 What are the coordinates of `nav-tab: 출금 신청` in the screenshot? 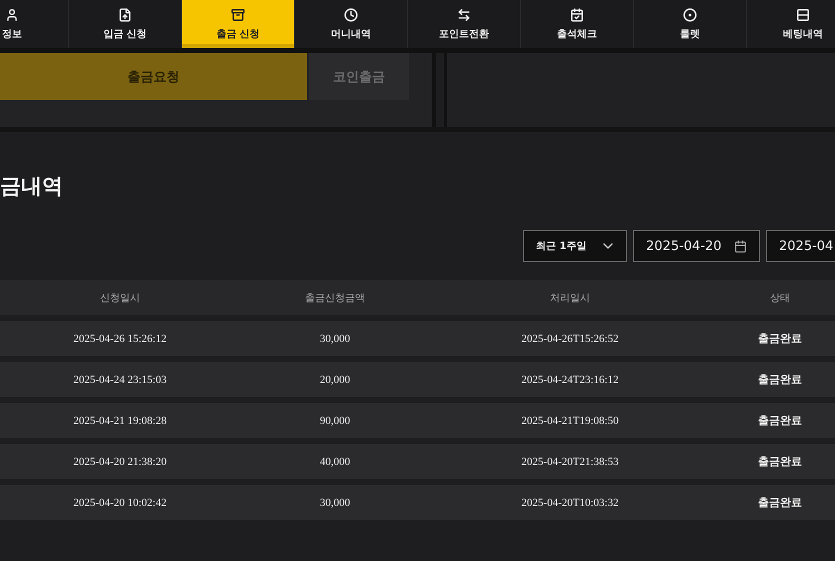 It's located at (238, 24).